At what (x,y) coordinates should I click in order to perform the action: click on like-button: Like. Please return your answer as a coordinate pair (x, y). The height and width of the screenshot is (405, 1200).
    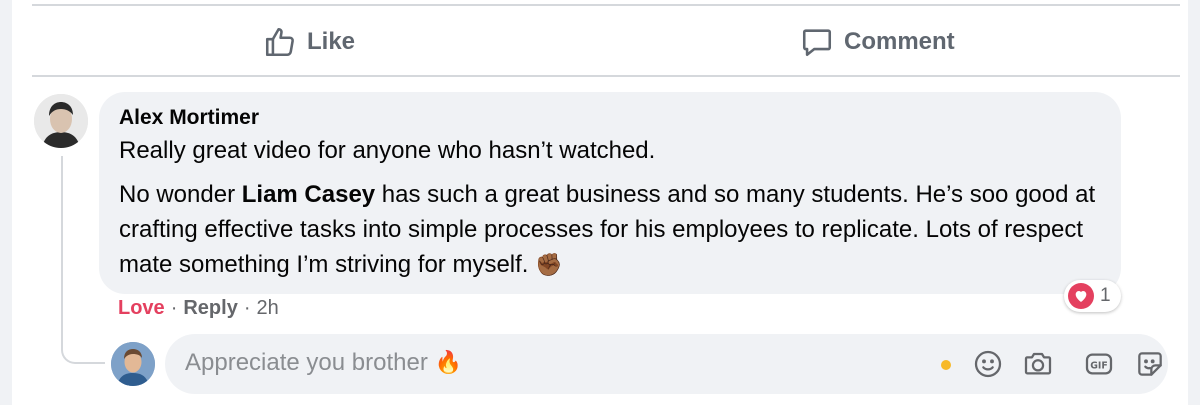
    Looking at the image, I should click on (309, 42).